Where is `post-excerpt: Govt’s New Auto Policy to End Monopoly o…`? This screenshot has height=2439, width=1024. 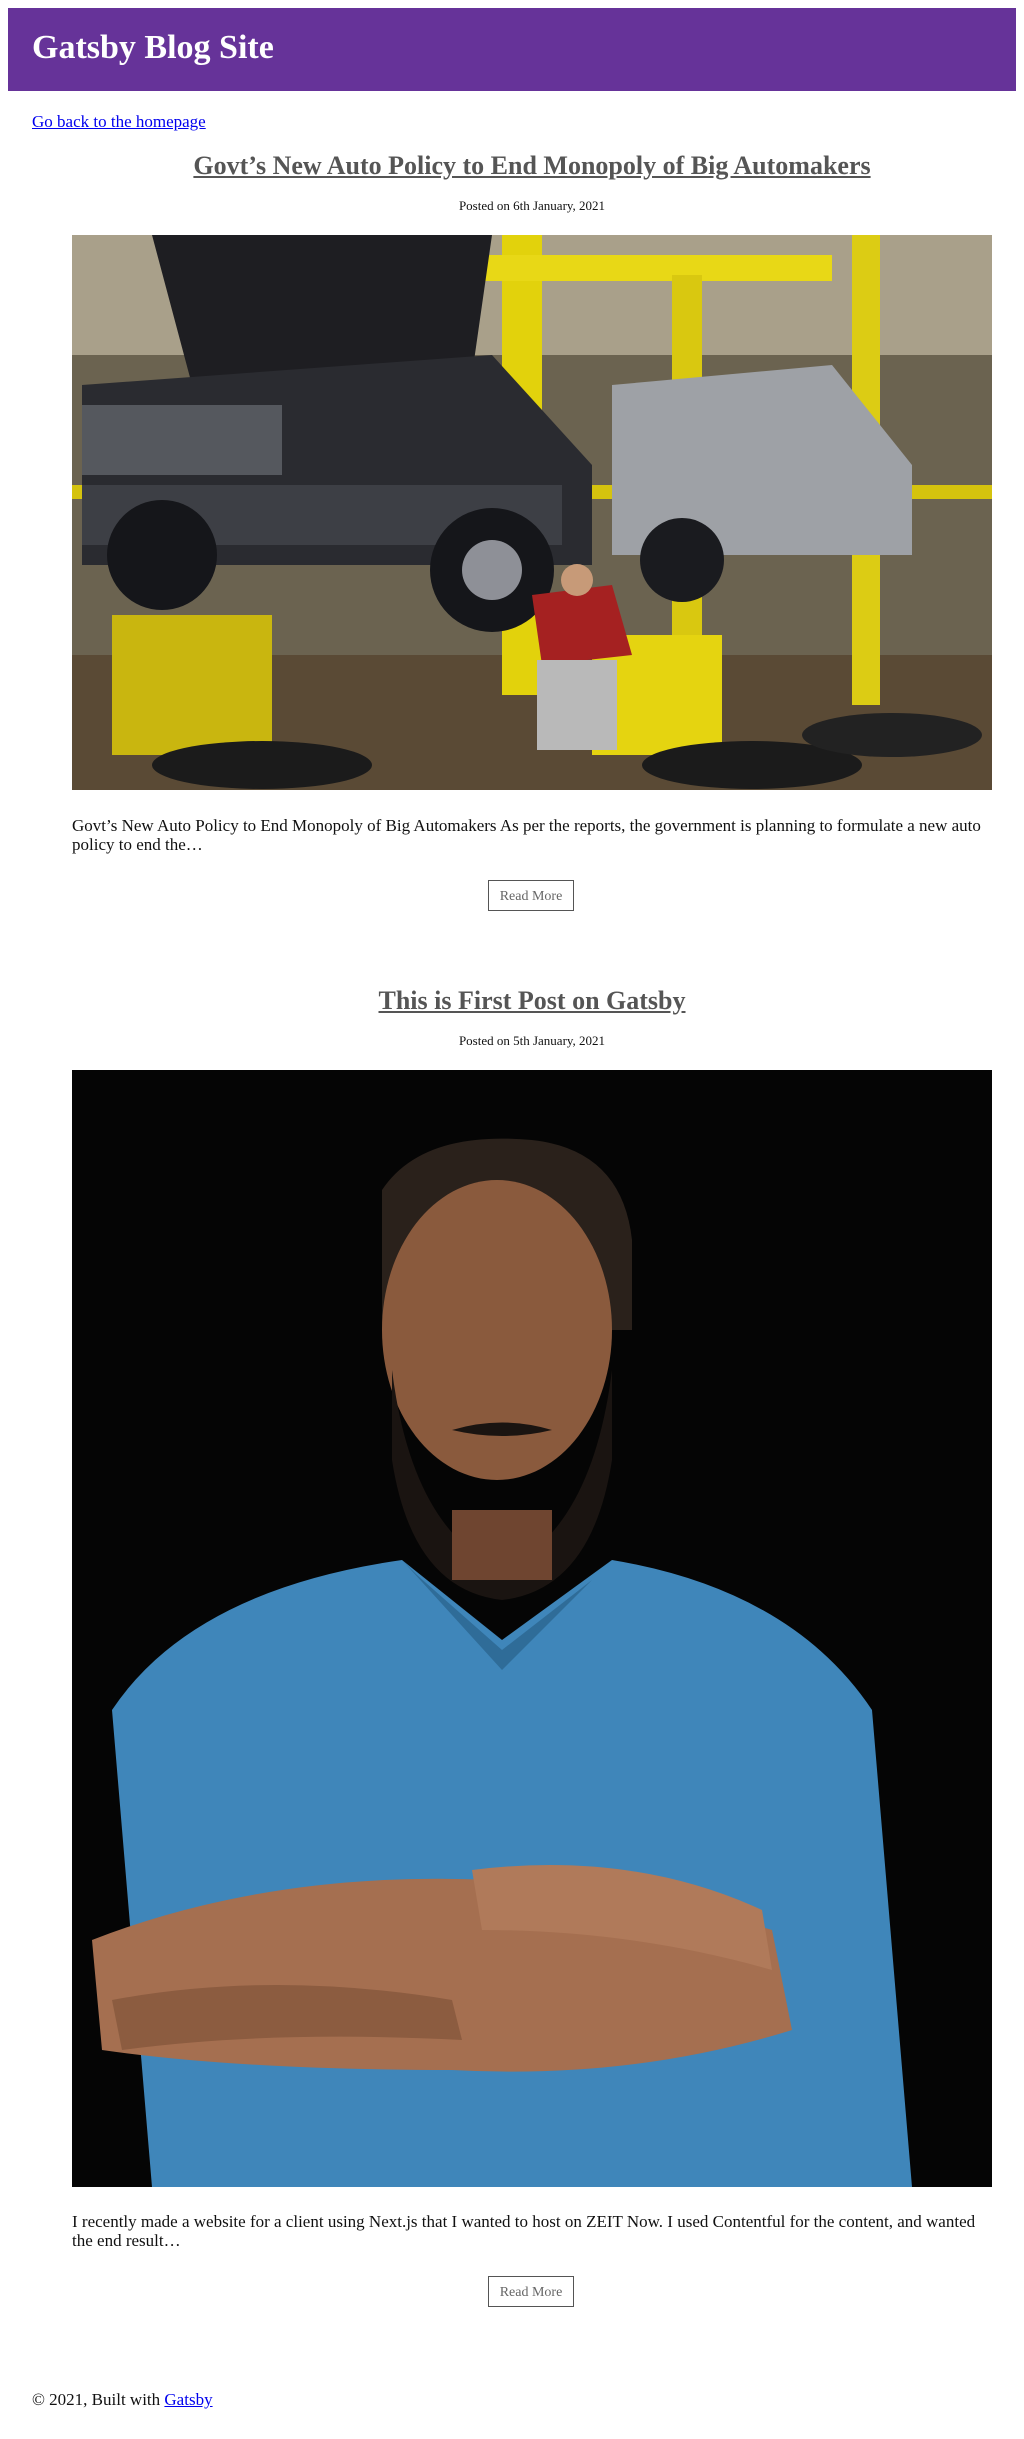 post-excerpt: Govt’s New Auto Policy to End Monopoly o… is located at coordinates (526, 835).